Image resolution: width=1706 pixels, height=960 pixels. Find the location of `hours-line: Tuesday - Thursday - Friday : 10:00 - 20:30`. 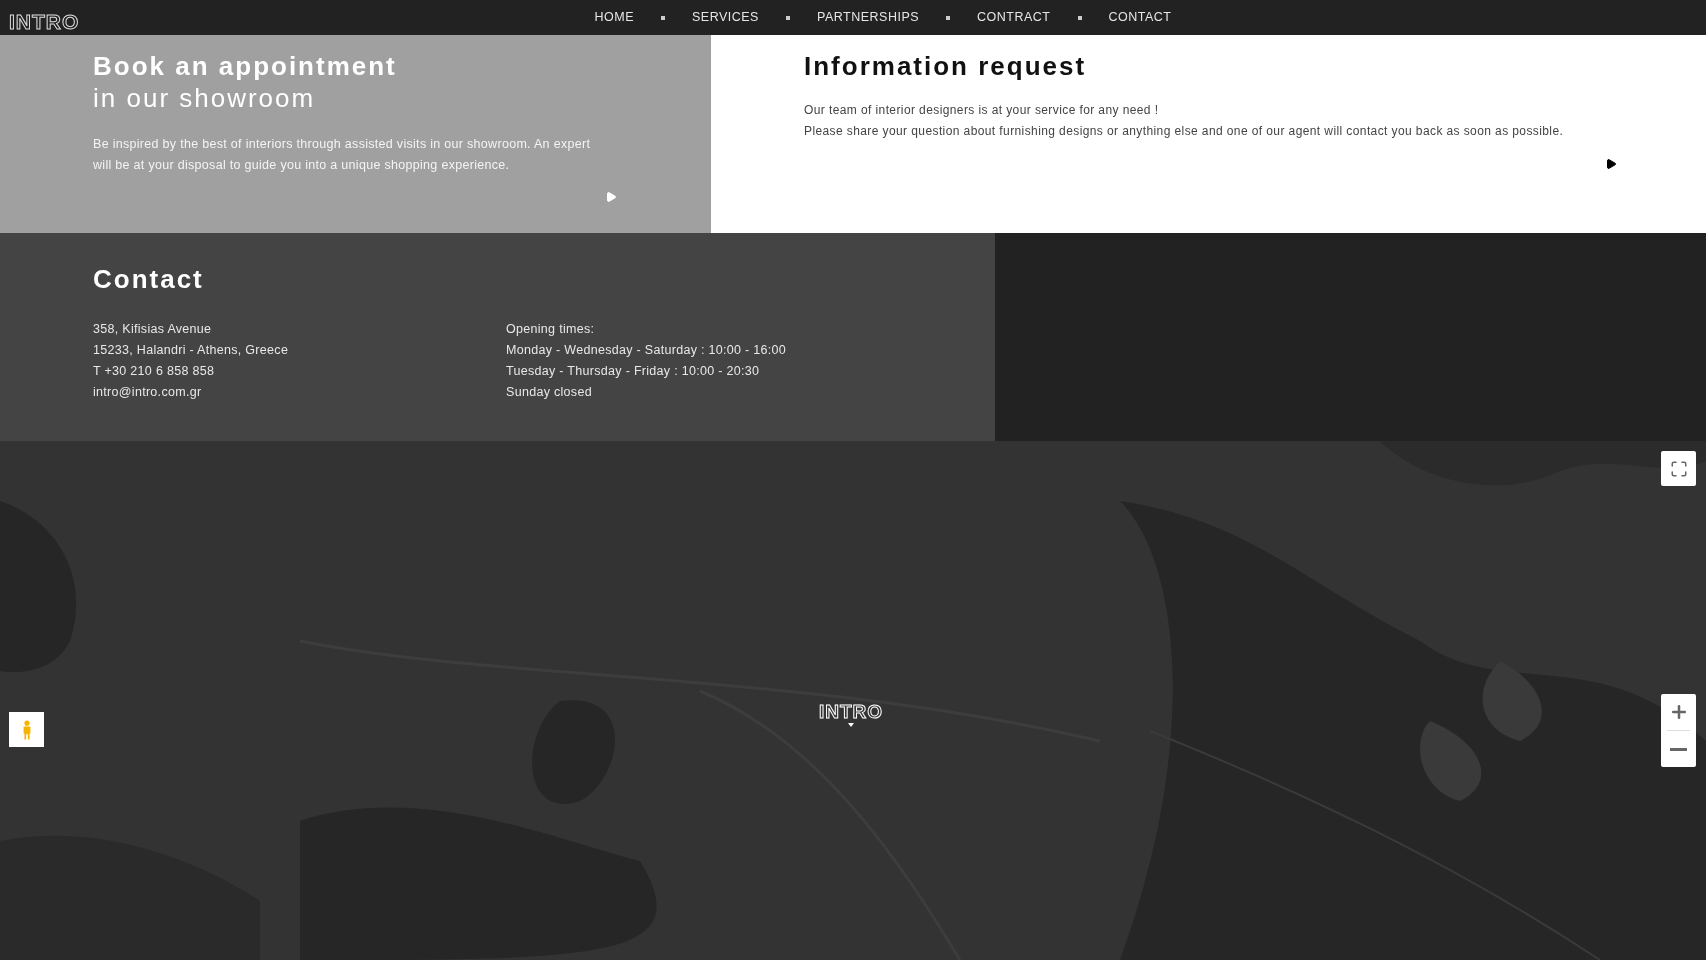

hours-line: Tuesday - Thursday - Friday : 10:00 - 20:30 is located at coordinates (633, 371).